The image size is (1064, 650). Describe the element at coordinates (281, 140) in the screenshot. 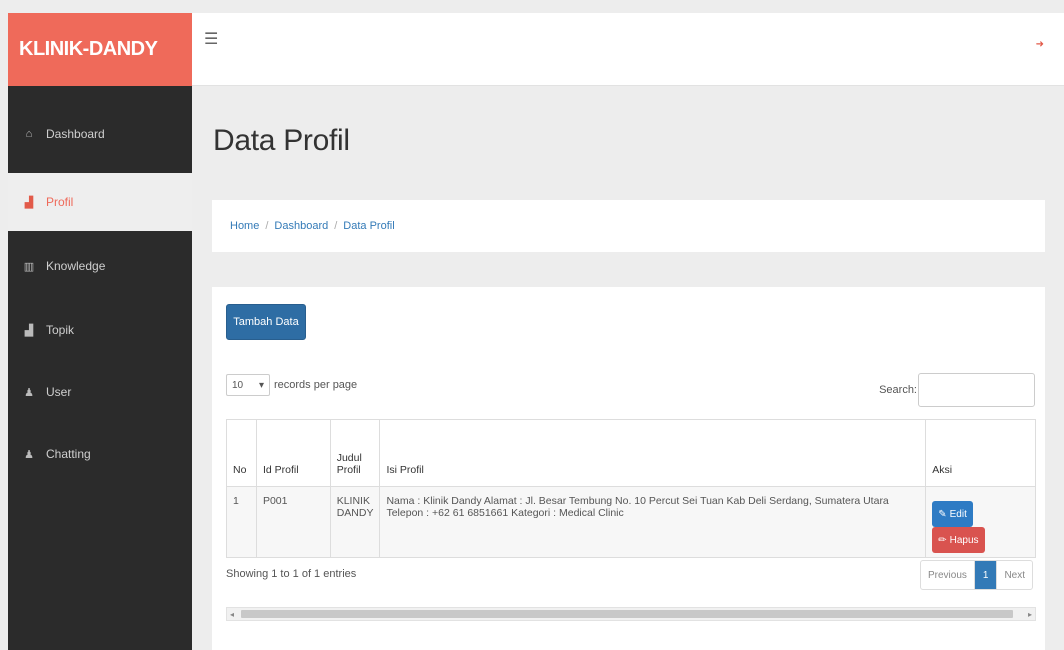

I see `page-title: Data Profil` at that location.